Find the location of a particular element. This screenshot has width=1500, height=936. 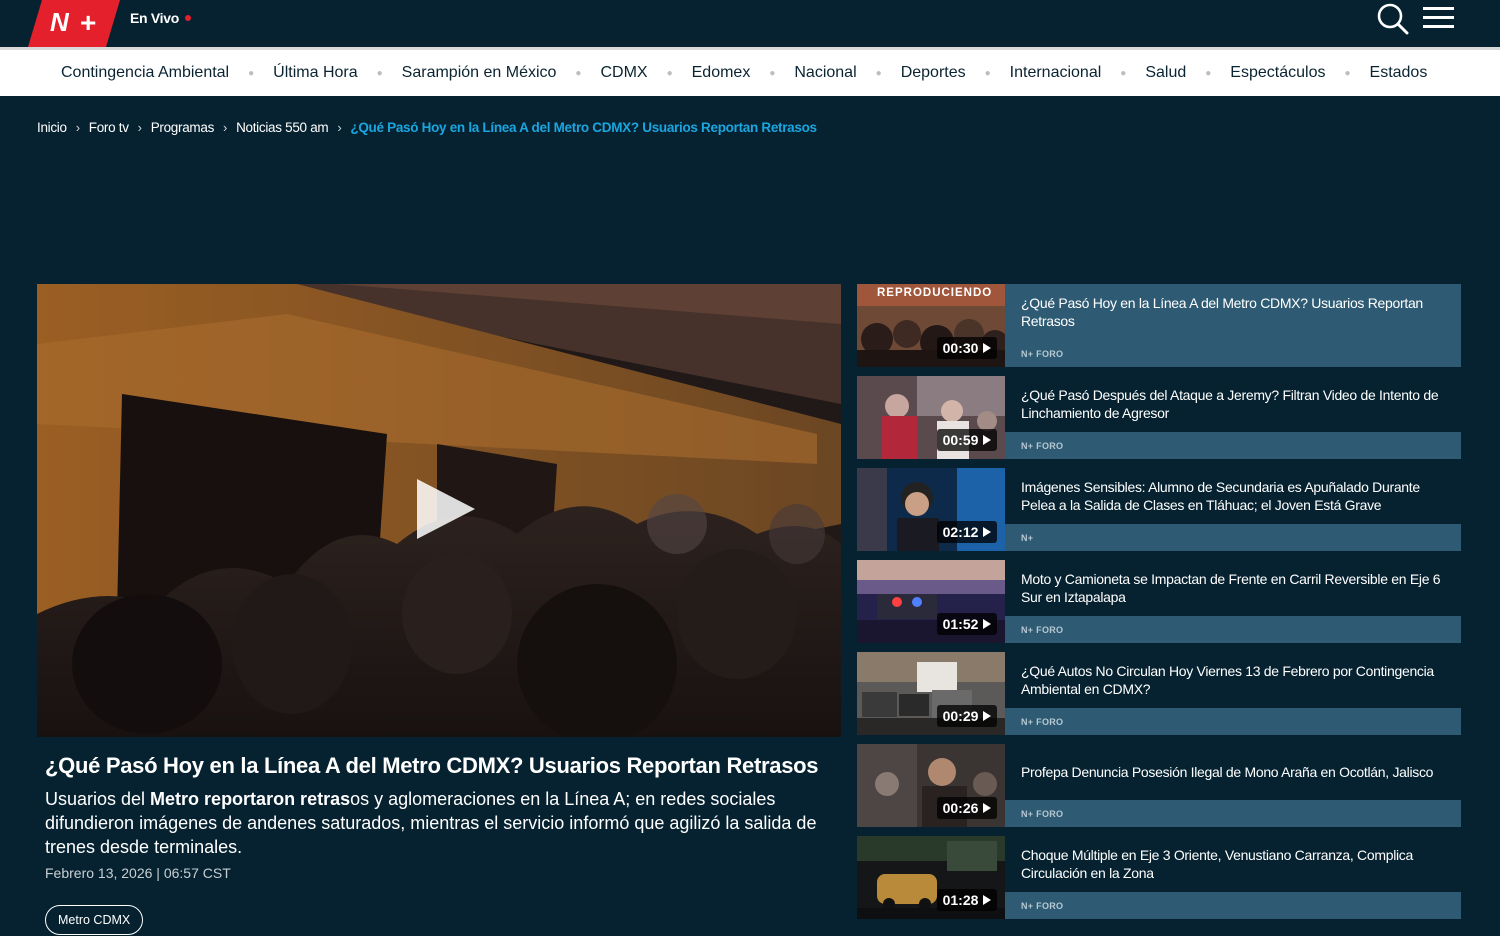

breadcrumb-programas: Programas is located at coordinates (183, 127).